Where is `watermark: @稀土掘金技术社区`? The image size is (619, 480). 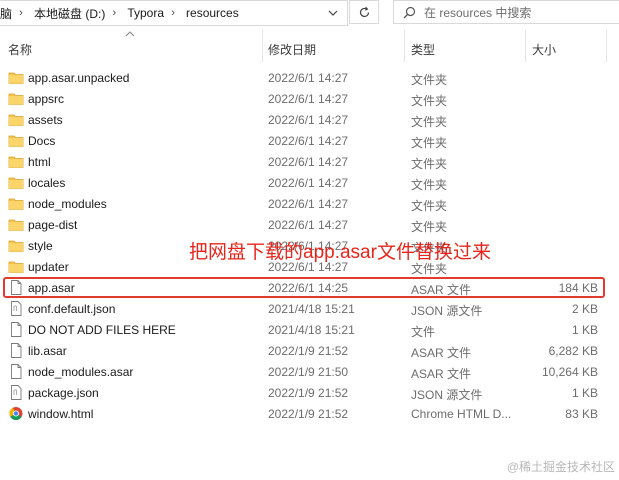
watermark: @稀土掘金技术社区 is located at coordinates (560, 467).